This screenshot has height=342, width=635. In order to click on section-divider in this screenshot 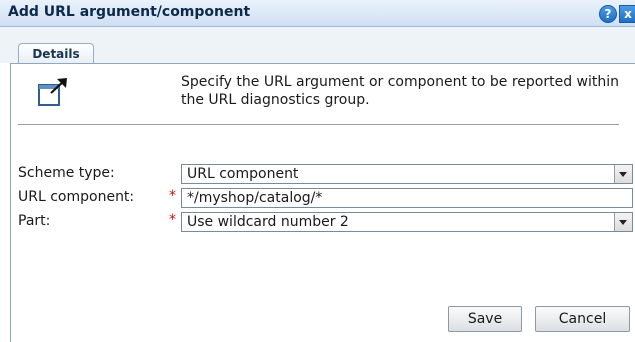, I will do `click(318, 124)`.